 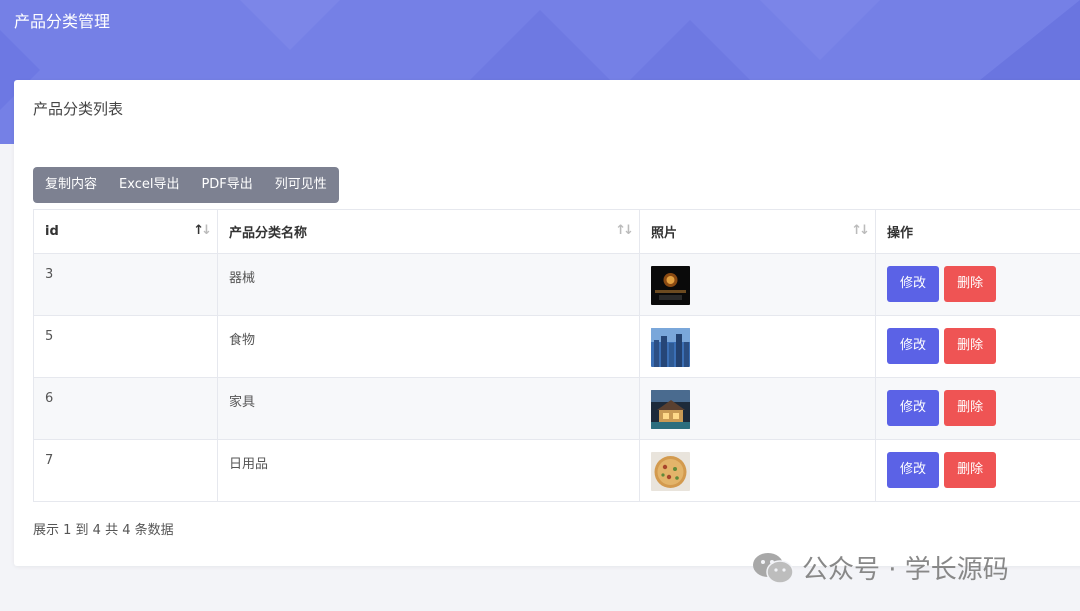 I want to click on cell-id: 5, so click(x=125, y=346).